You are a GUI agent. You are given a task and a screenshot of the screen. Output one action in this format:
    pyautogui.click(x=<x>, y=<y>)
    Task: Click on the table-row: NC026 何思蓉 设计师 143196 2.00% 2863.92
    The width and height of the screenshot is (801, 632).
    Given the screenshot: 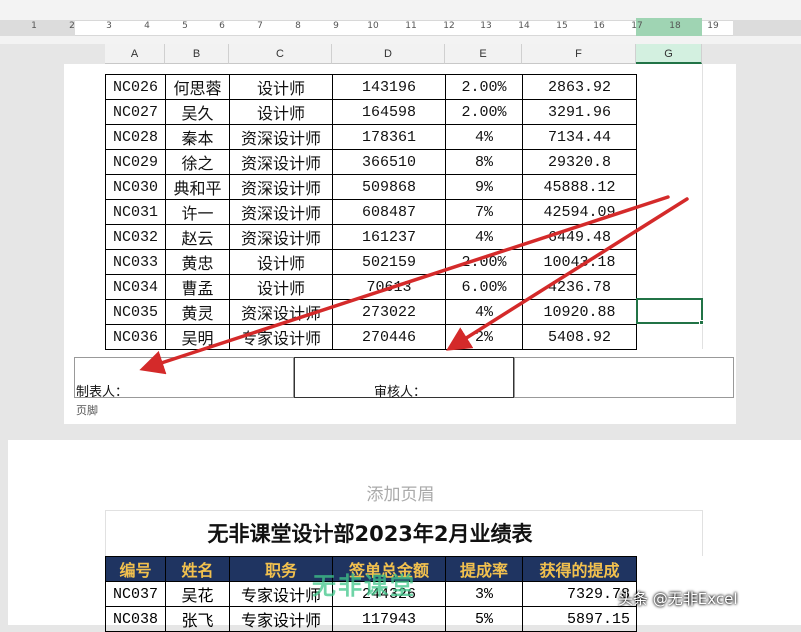 What is the action you would take?
    pyautogui.click(x=371, y=87)
    